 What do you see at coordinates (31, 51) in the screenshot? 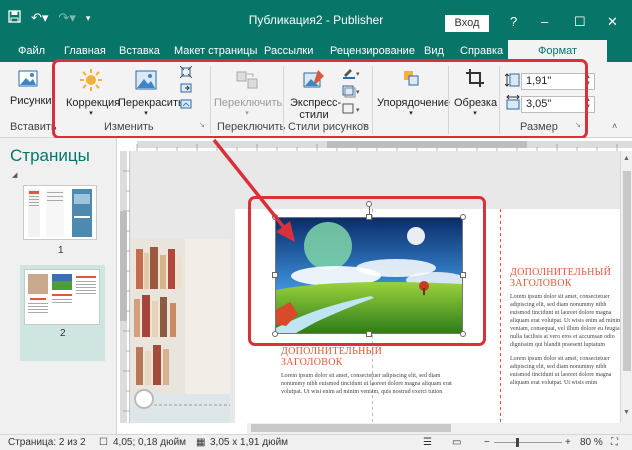
I see `tab-file: Файл` at bounding box center [31, 51].